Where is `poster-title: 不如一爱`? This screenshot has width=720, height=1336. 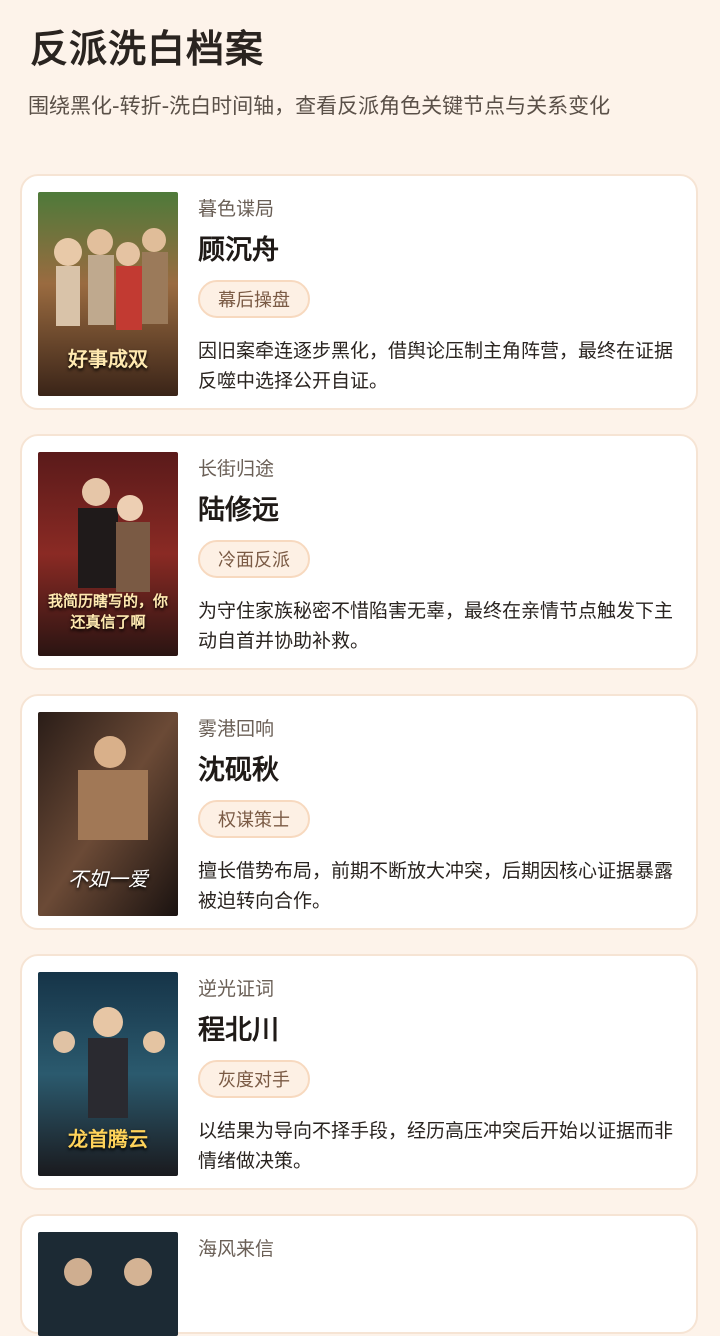
poster-title: 不如一爱 is located at coordinates (108, 879).